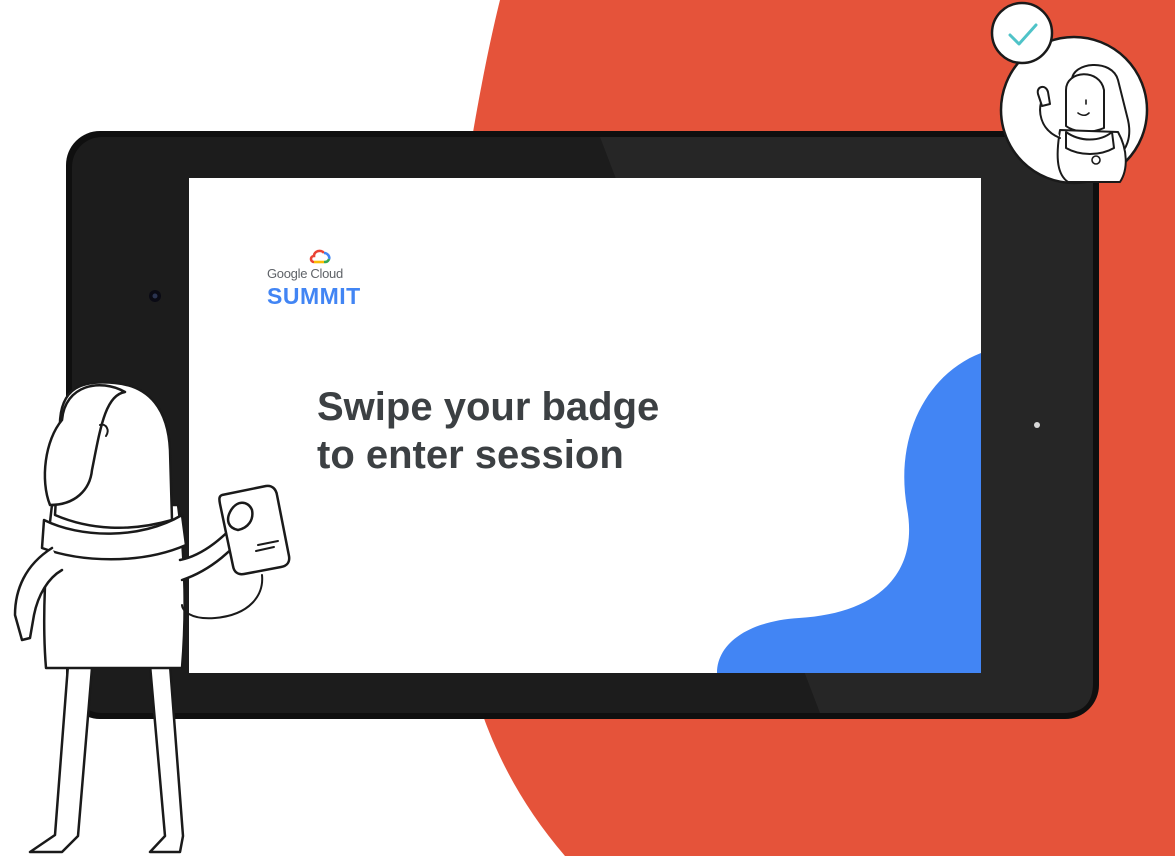 This screenshot has height=856, width=1175. I want to click on avatar-checked-in, so click(1069, 93).